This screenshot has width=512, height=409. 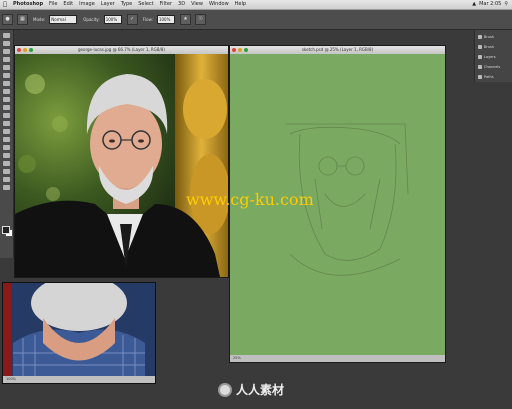 What do you see at coordinates (108, 4) in the screenshot?
I see `menu-layer: Layer` at bounding box center [108, 4].